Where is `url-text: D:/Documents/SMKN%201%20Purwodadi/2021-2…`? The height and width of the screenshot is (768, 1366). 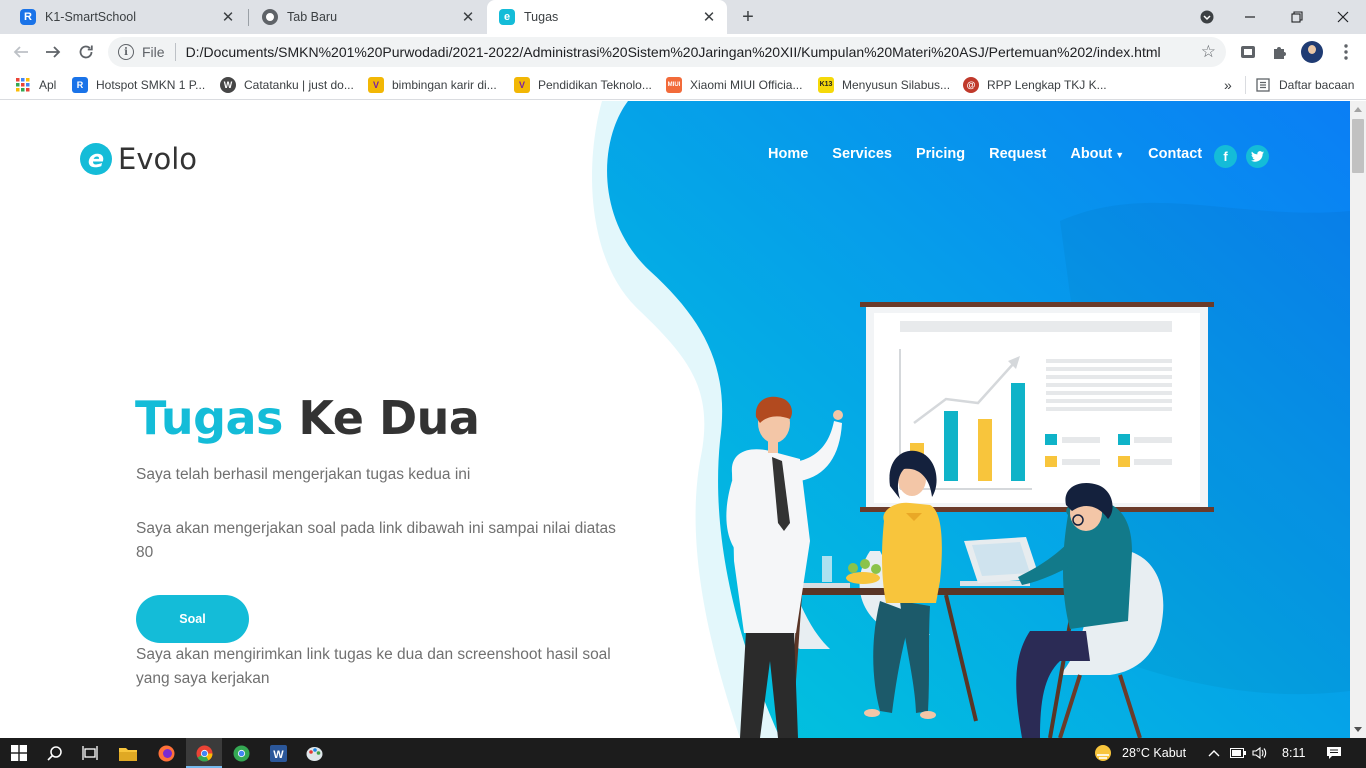
url-text: D:/Documents/SMKN%201%20Purwodadi/2021-2… is located at coordinates (693, 52).